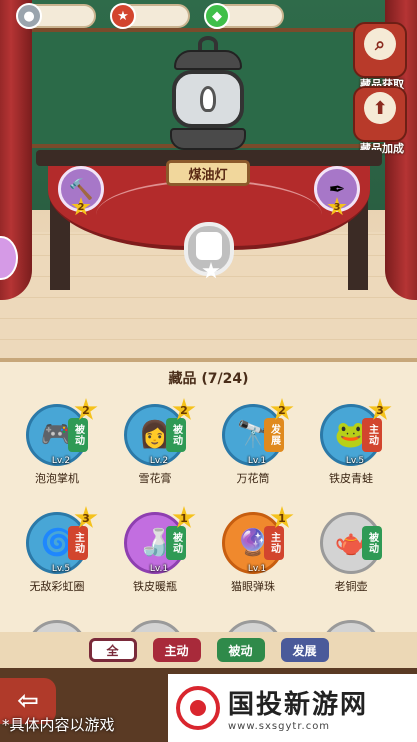  Describe the element at coordinates (217, 16) in the screenshot. I see `green-gem-icon: ◆` at that location.